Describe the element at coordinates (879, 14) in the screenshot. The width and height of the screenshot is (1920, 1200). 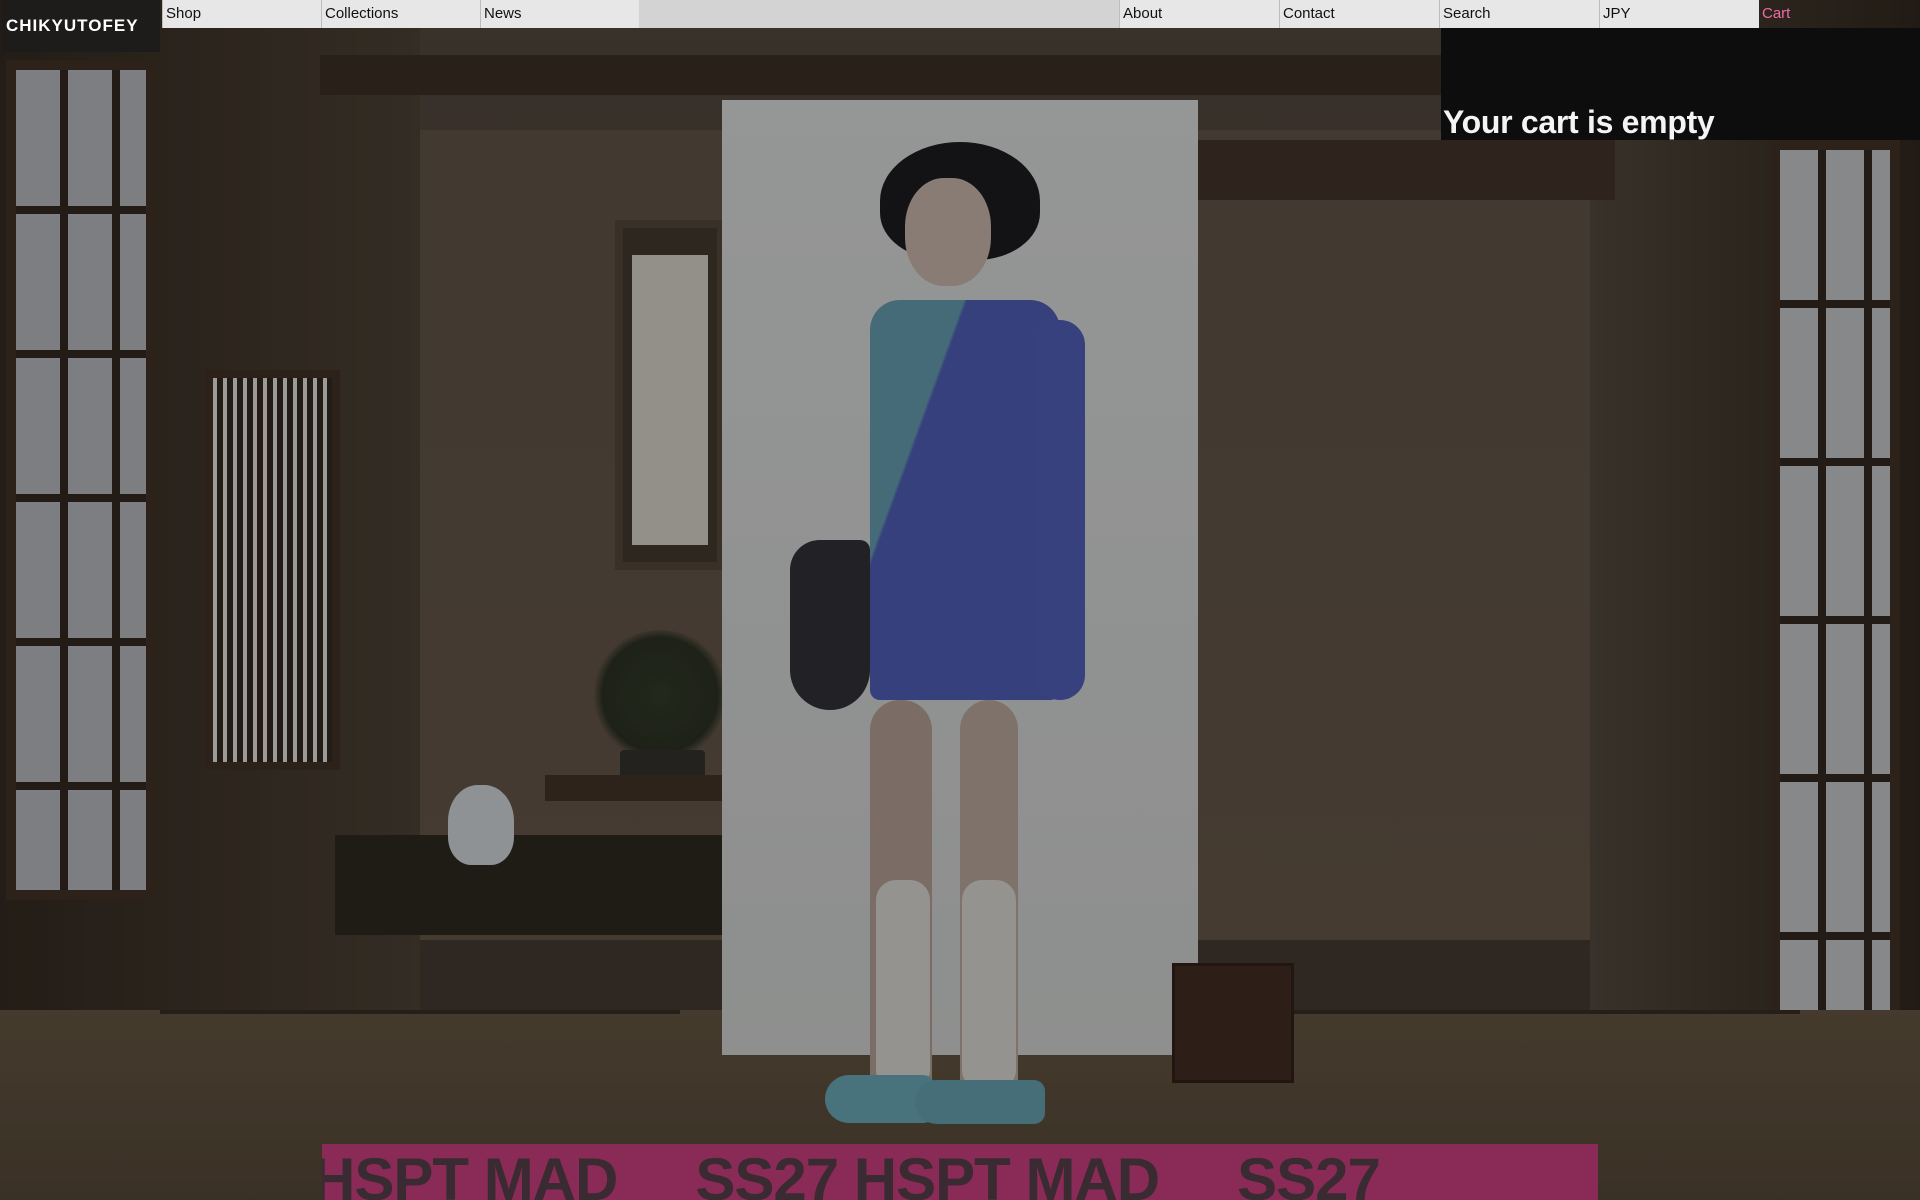
I see `nav-spacer` at that location.